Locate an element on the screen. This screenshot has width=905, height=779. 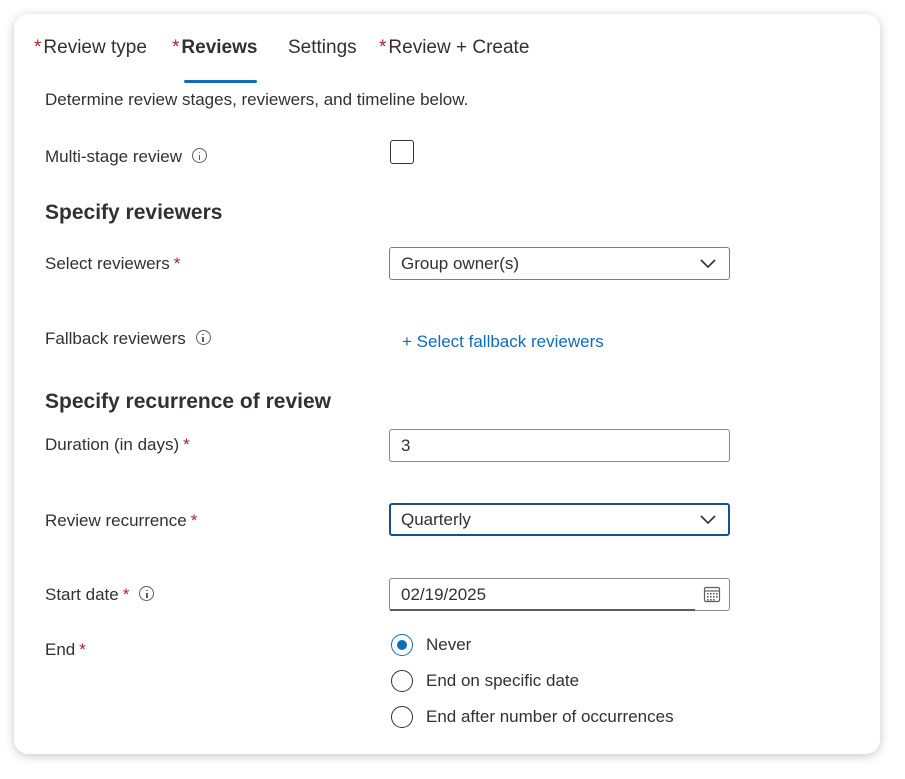
multi-stage-label-row: Multi-stage review is located at coordinates (126, 157).